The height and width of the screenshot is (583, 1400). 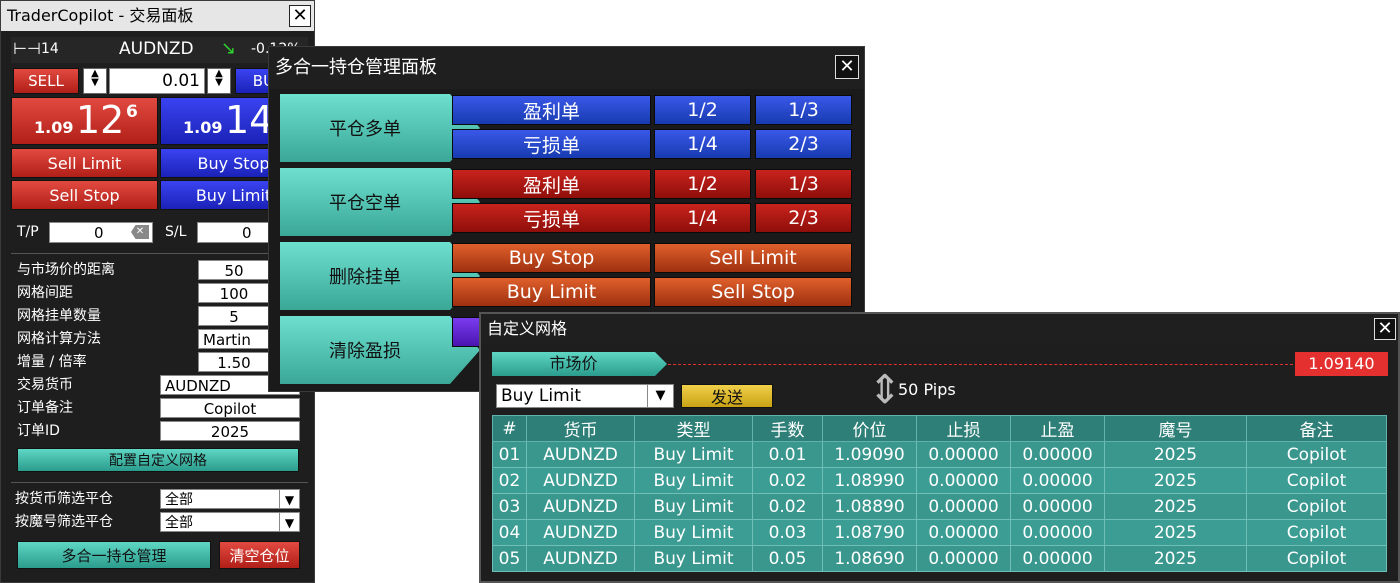 What do you see at coordinates (787, 428) in the screenshot?
I see `column-header: 手数` at bounding box center [787, 428].